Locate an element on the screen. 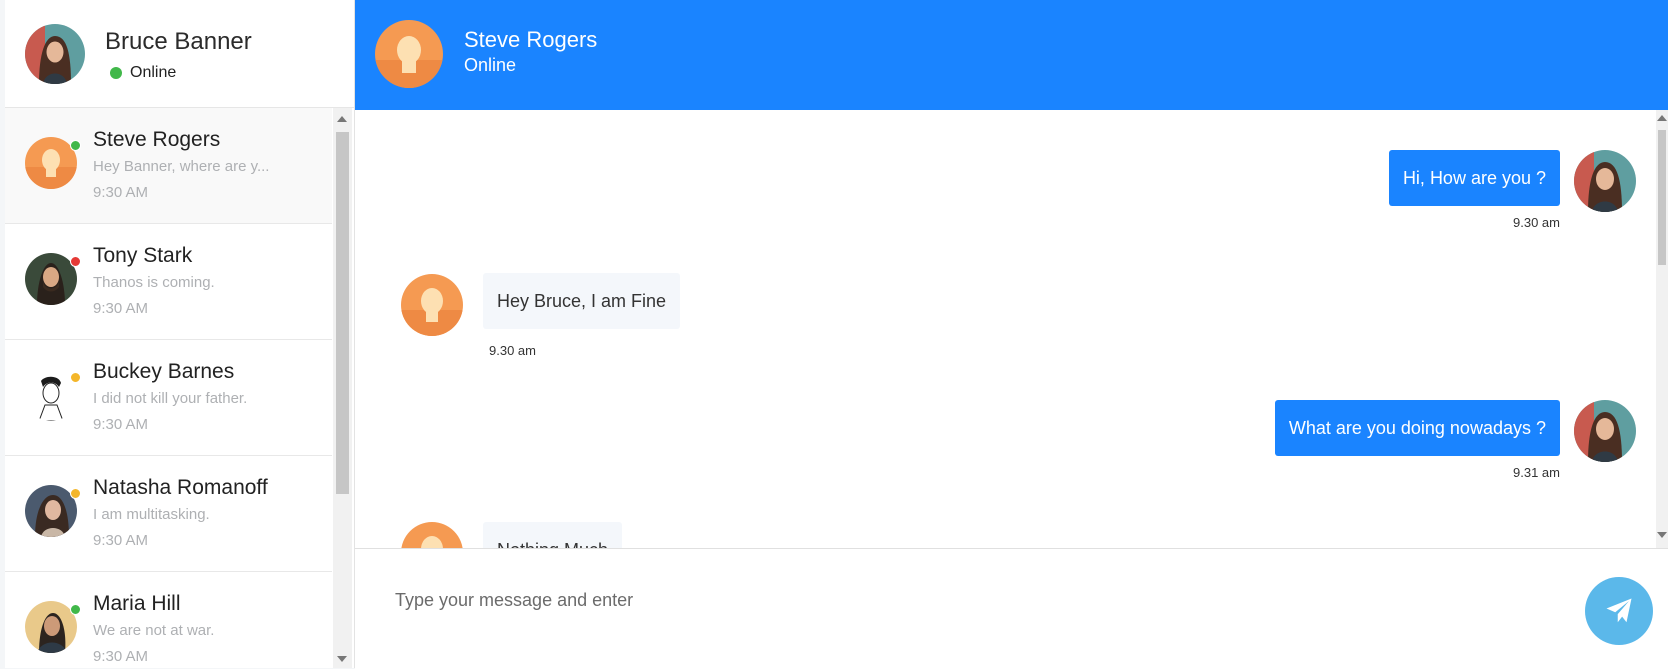  contact-item: Tony Stark Thanos is coming. 9:30 AM is located at coordinates (168, 282).